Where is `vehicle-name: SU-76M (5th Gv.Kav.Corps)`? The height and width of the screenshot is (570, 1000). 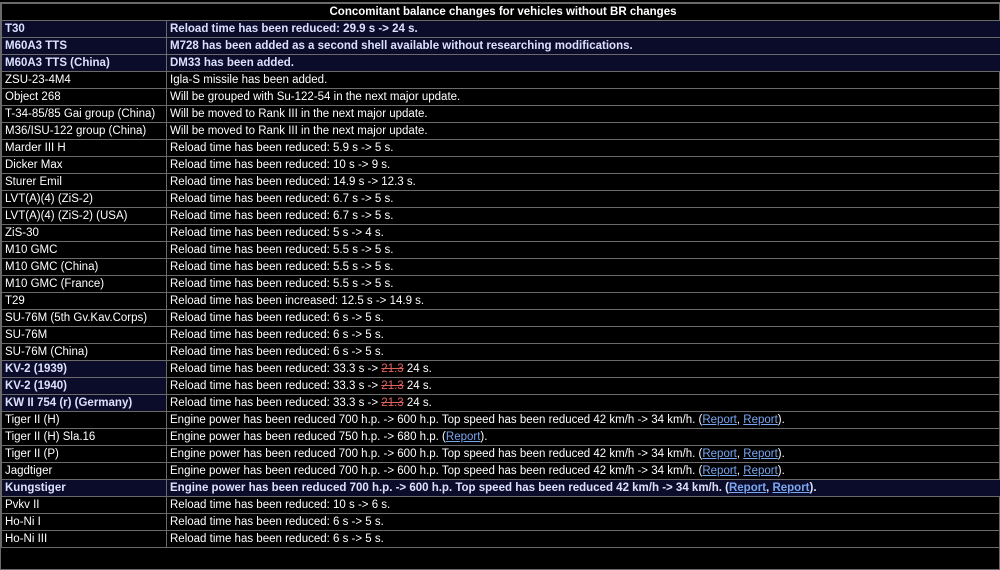 vehicle-name: SU-76M (5th Gv.Kav.Corps) is located at coordinates (84, 318).